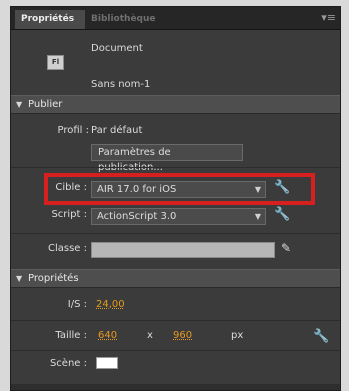  I want to click on fps-label: I/S :, so click(77, 304).